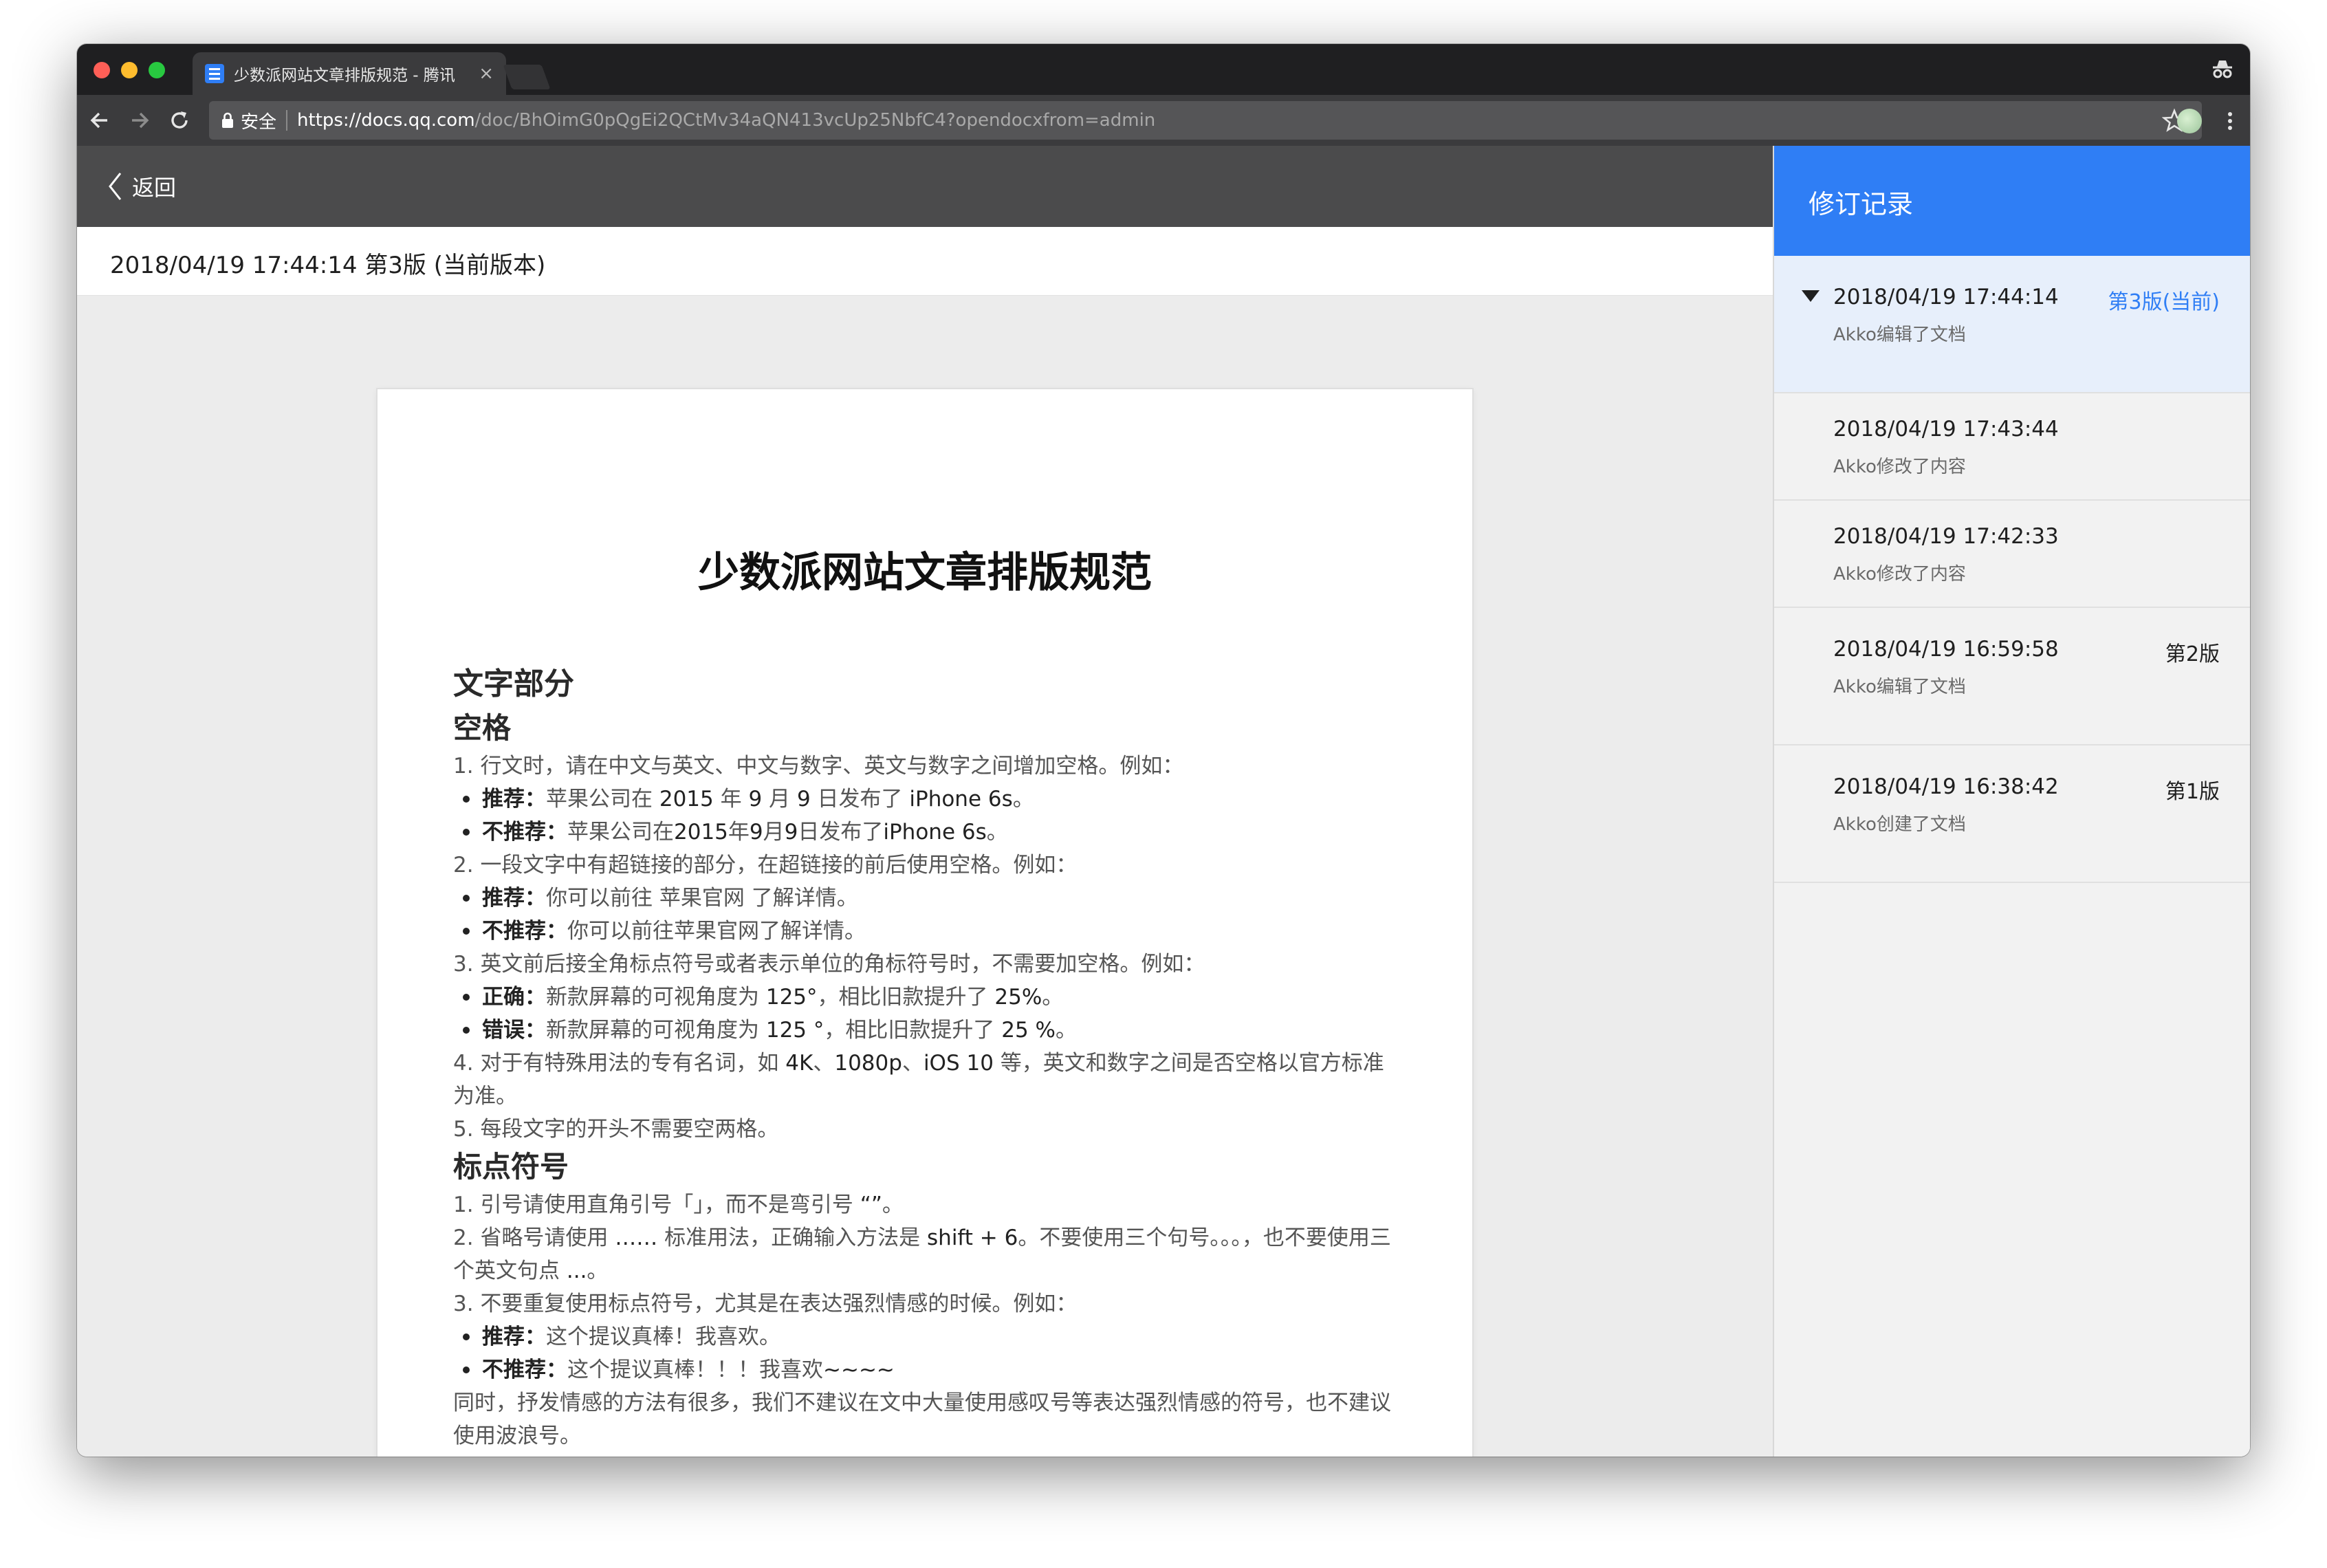 The width and height of the screenshot is (2327, 1568). What do you see at coordinates (701, 832) in the screenshot?
I see `text-run: 2015` at bounding box center [701, 832].